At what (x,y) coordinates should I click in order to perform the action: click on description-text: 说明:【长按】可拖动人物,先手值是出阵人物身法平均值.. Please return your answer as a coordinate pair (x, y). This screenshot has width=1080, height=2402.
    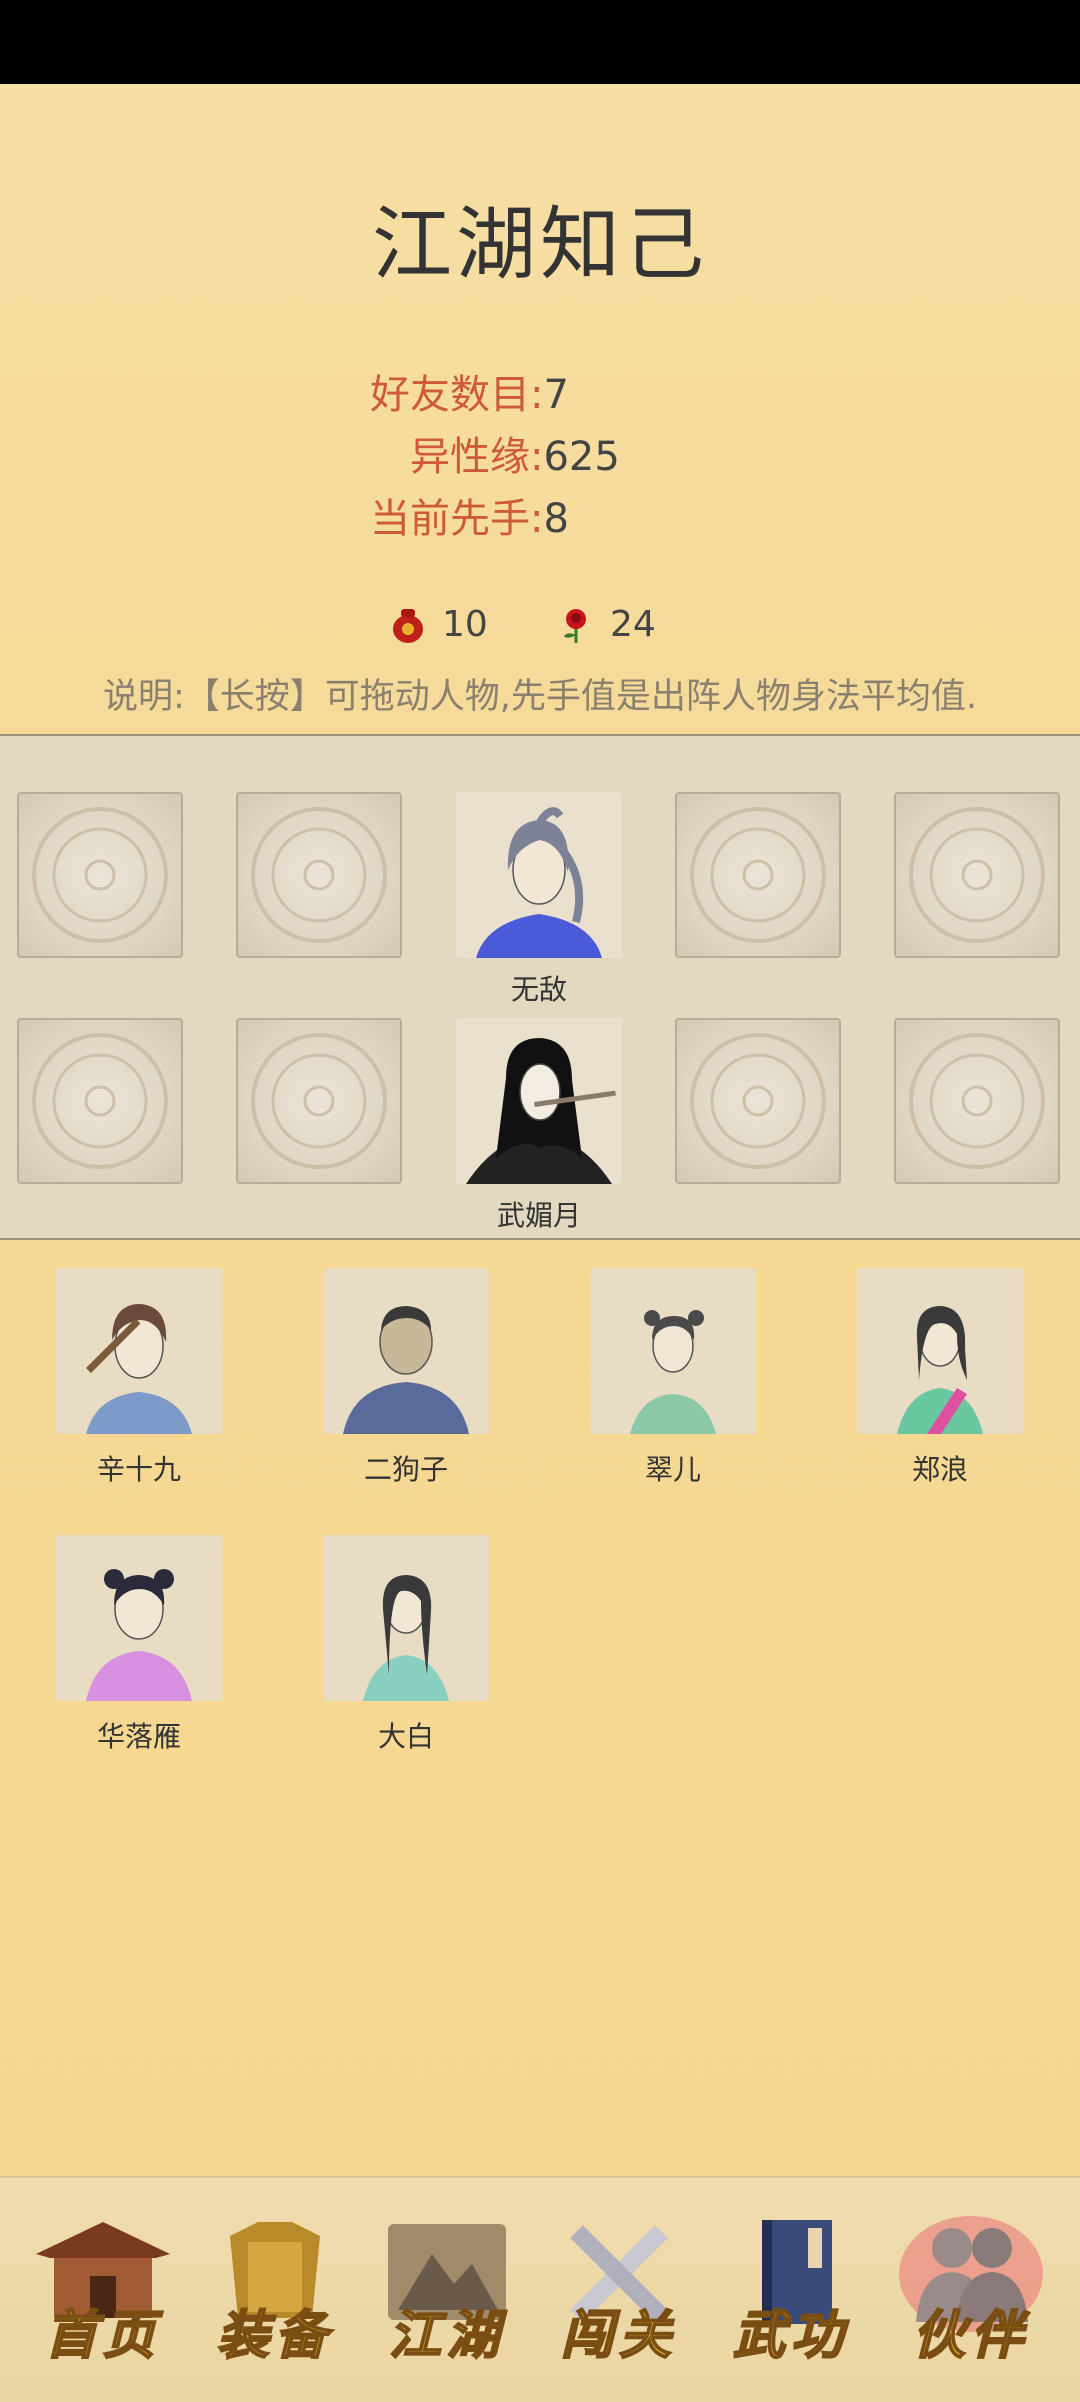
    Looking at the image, I should click on (540, 697).